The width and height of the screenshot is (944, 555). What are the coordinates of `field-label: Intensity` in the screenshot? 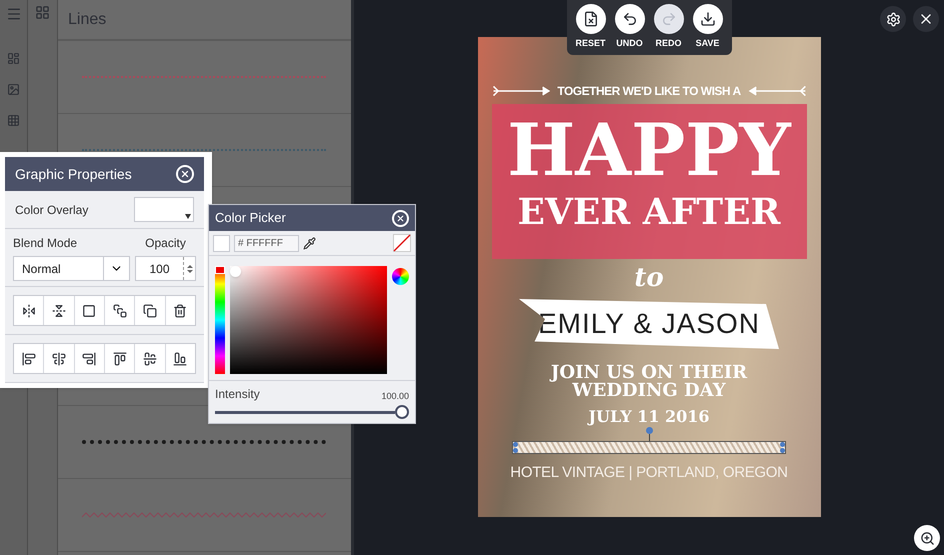 It's located at (237, 394).